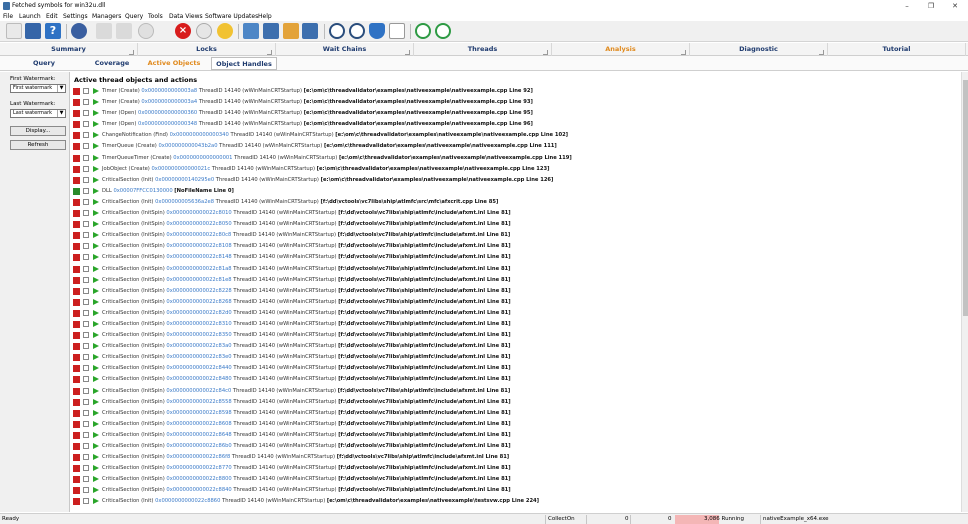  What do you see at coordinates (931, 6) in the screenshot?
I see `maximize-icon: ❐` at bounding box center [931, 6].